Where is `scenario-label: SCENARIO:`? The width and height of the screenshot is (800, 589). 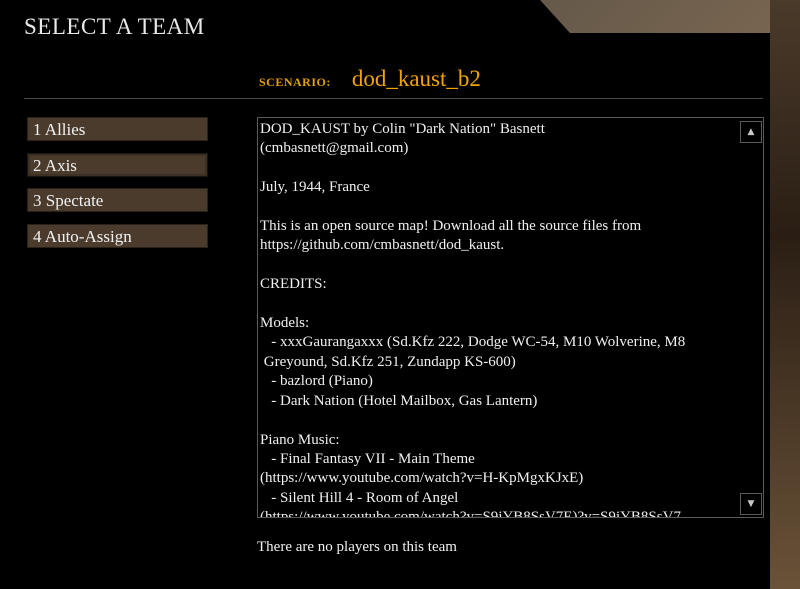
scenario-label: SCENARIO: is located at coordinates (295, 82).